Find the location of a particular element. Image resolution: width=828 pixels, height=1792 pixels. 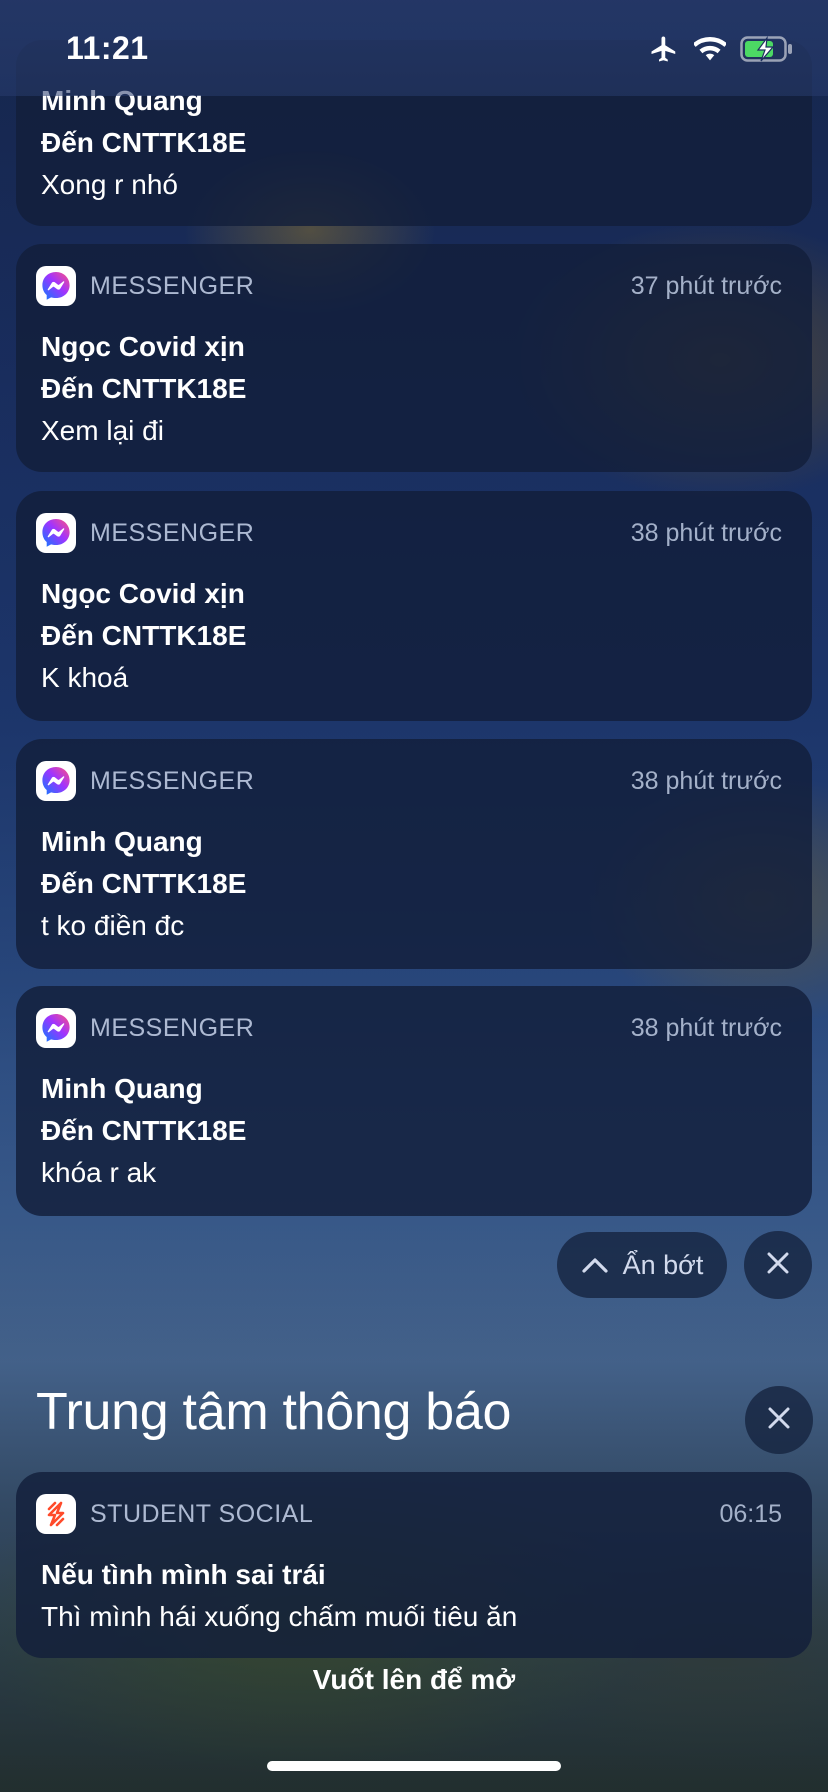

notification-message: Thì mình hái xuống chấm muối tiêu ăn is located at coordinates (279, 1616).